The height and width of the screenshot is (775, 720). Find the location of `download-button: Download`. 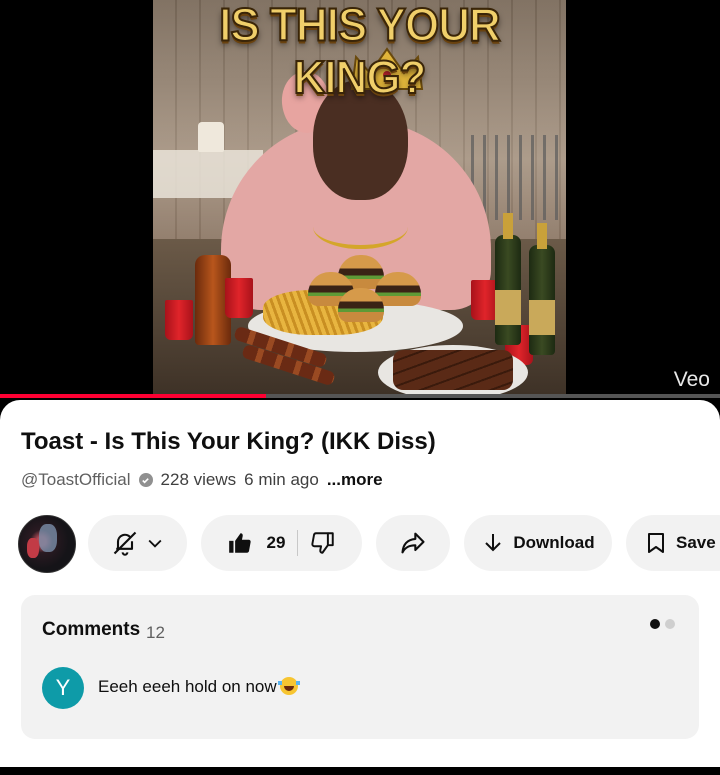

download-button: Download is located at coordinates (538, 543).